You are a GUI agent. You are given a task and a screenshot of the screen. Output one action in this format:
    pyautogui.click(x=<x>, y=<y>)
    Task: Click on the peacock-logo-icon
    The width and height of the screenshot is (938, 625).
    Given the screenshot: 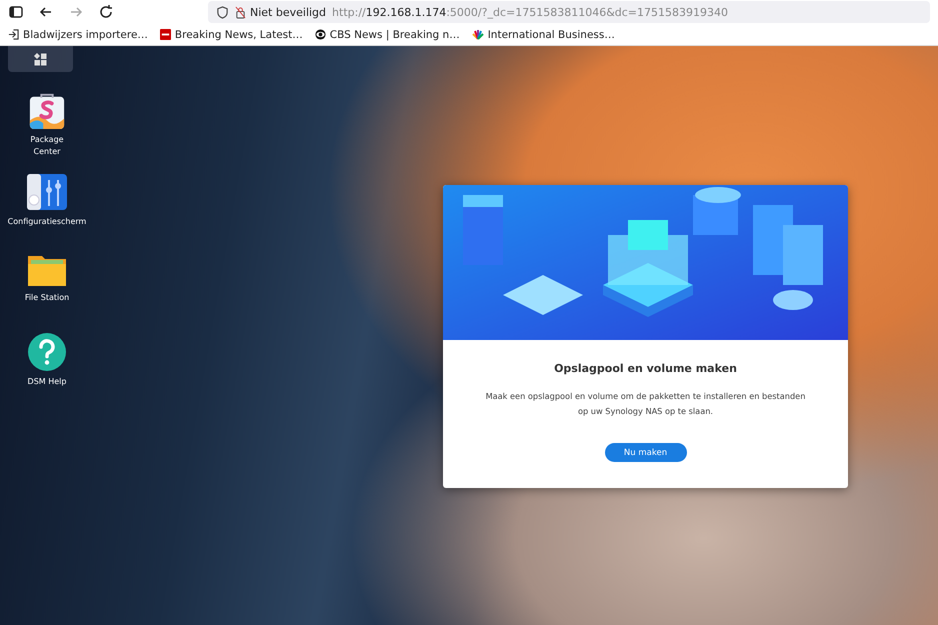 What is the action you would take?
    pyautogui.click(x=478, y=35)
    